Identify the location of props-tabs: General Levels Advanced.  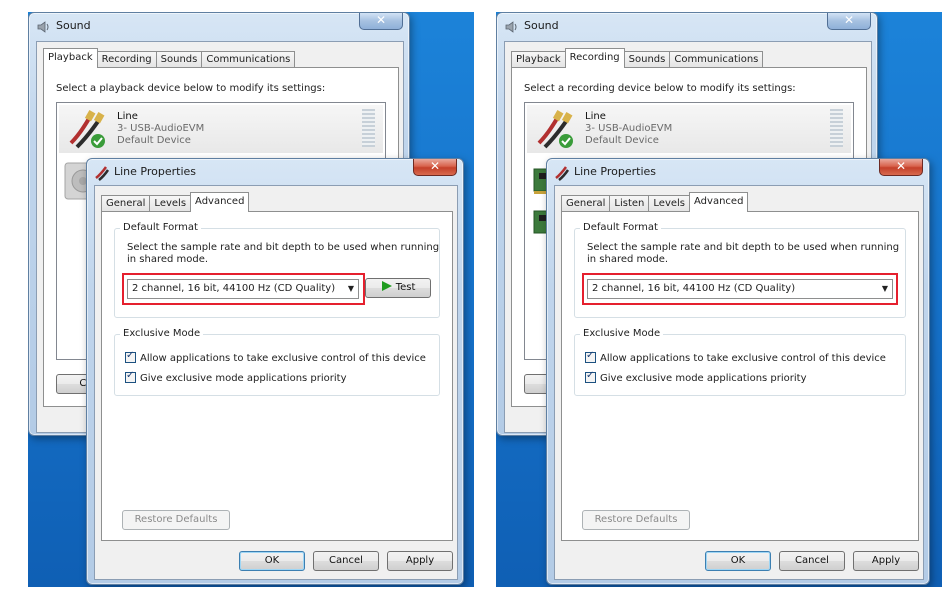
(175, 202).